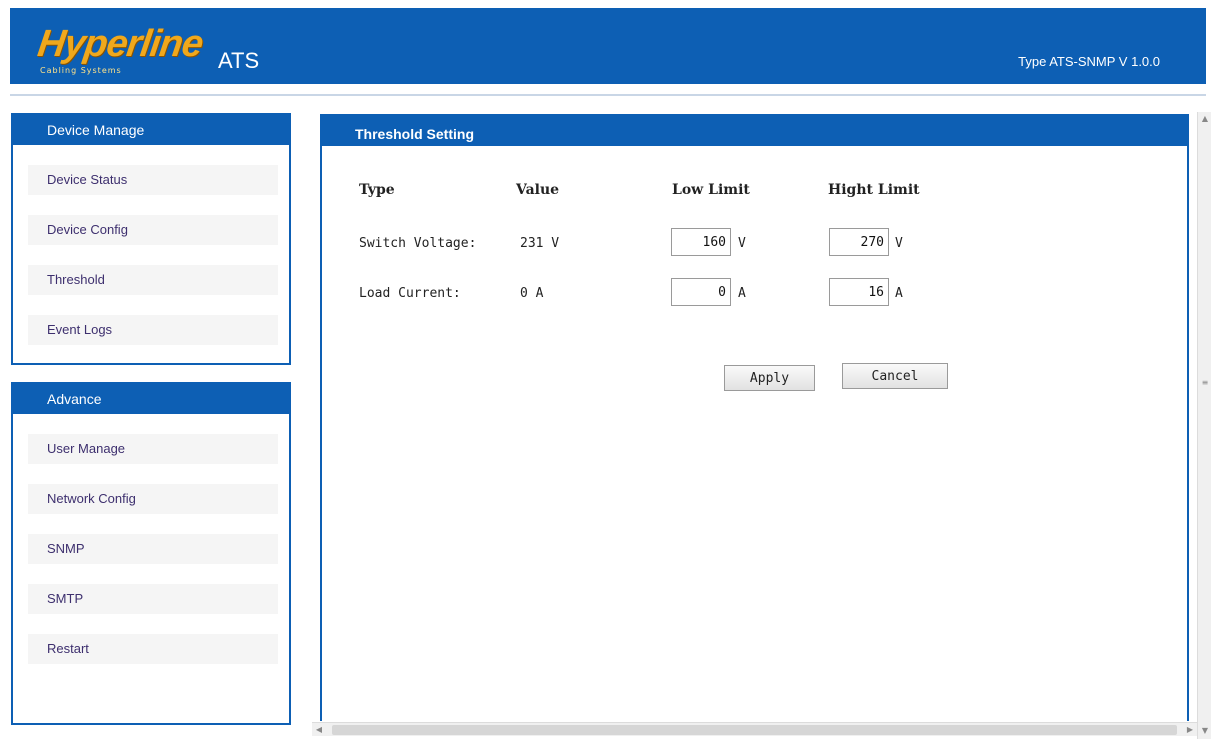  I want to click on arrow-up-icon: ▲, so click(1205, 119).